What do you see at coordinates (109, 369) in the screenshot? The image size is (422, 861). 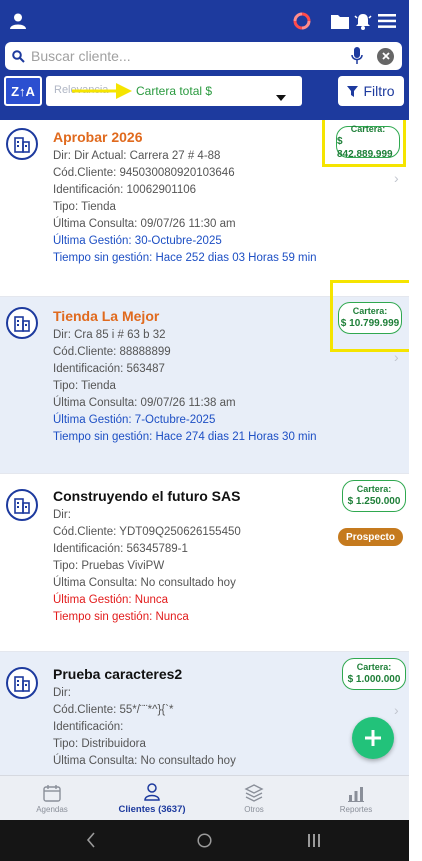 I see `client-identification: Identificación: 563487` at bounding box center [109, 369].